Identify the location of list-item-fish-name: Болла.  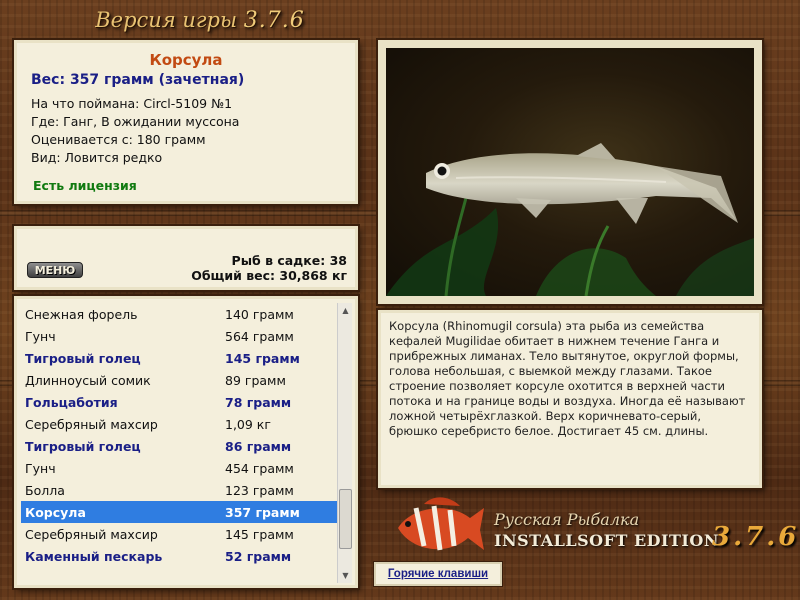
(45, 490).